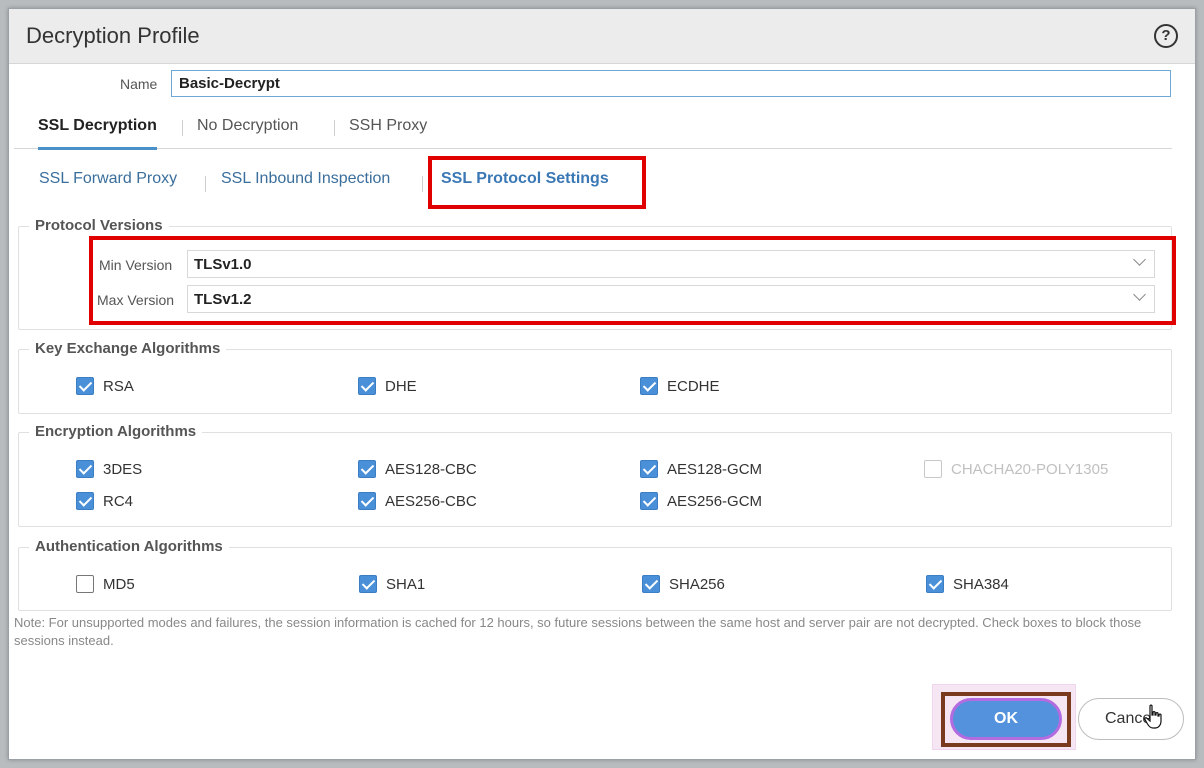  Describe the element at coordinates (1166, 36) in the screenshot. I see `help-circle-icon: ?` at that location.